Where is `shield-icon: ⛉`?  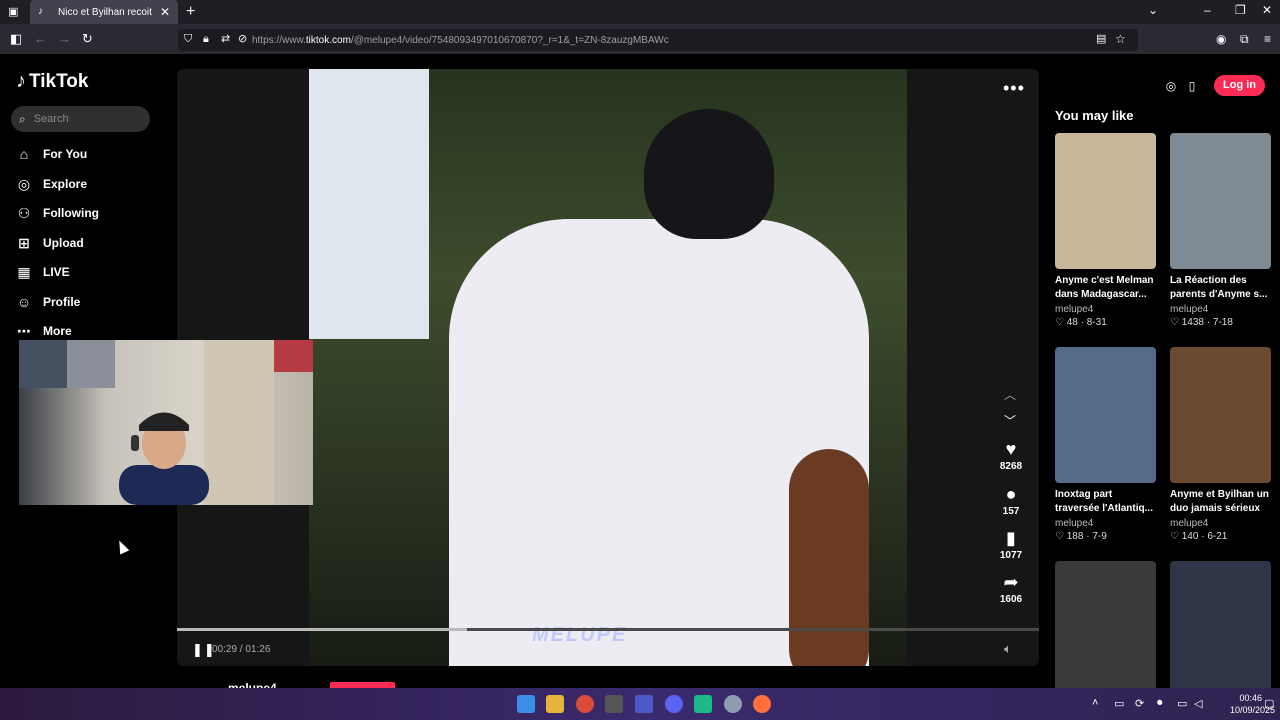
shield-icon: ⛉ is located at coordinates (188, 39).